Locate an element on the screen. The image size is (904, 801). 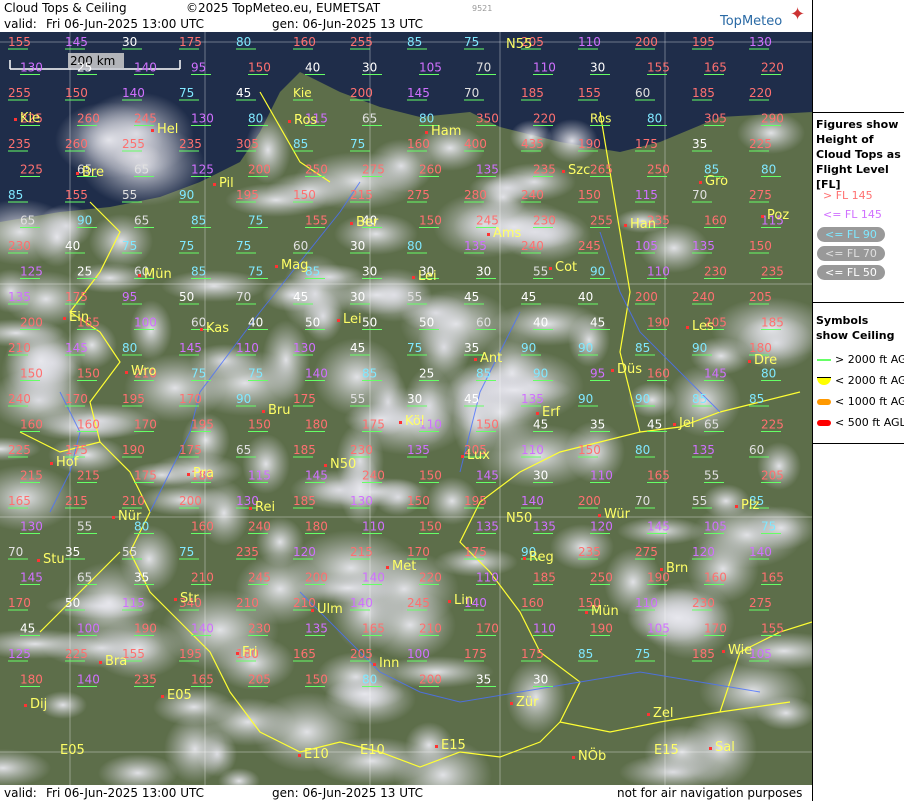
topmeteo-logo: TopMeteo ✦ is located at coordinates (765, 17).